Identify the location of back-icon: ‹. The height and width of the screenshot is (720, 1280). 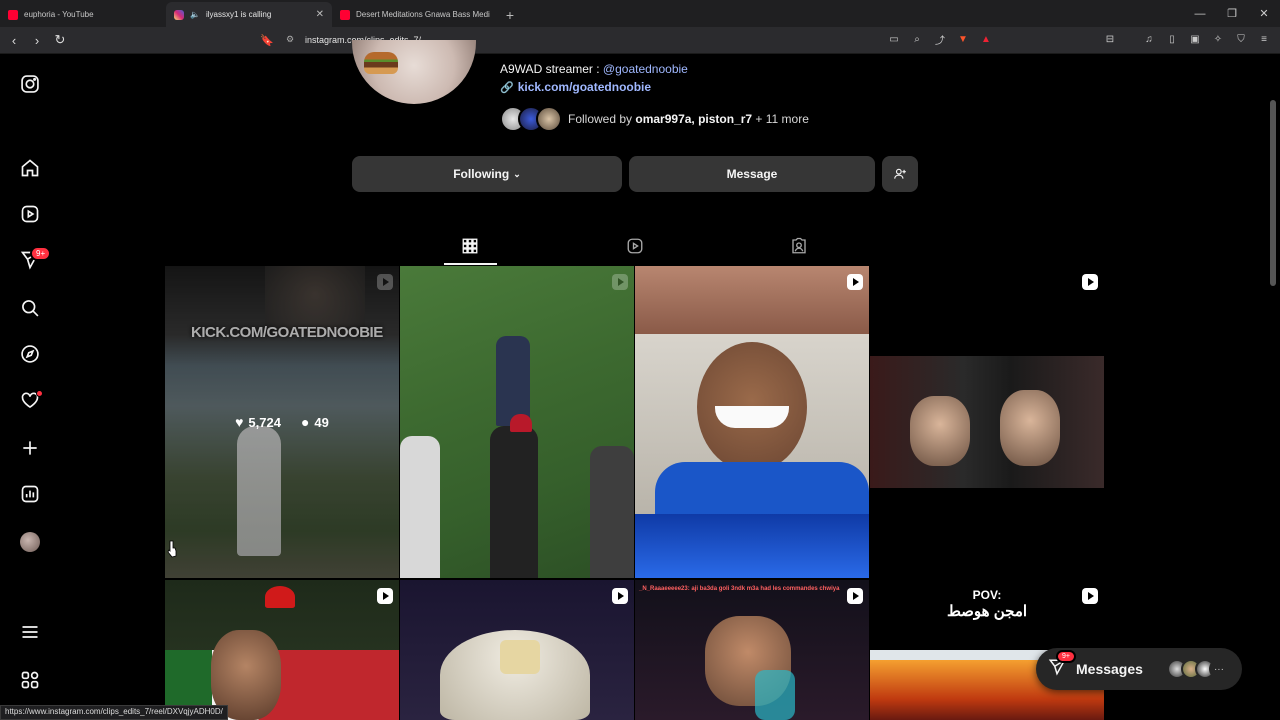
(14, 40).